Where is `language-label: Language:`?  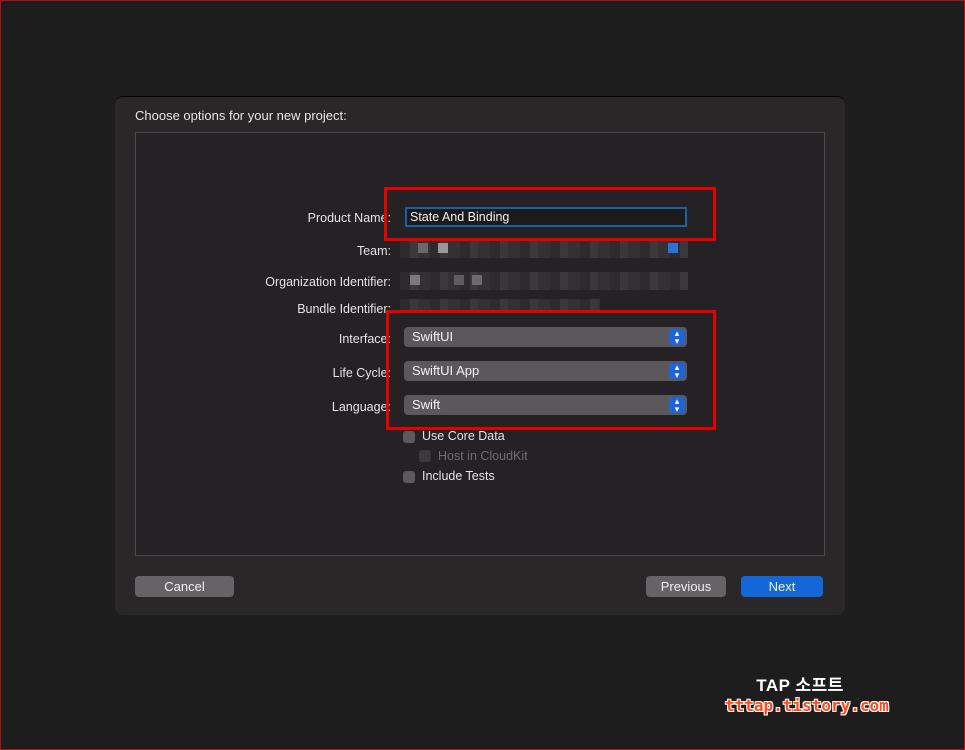 language-label: Language: is located at coordinates (361, 407).